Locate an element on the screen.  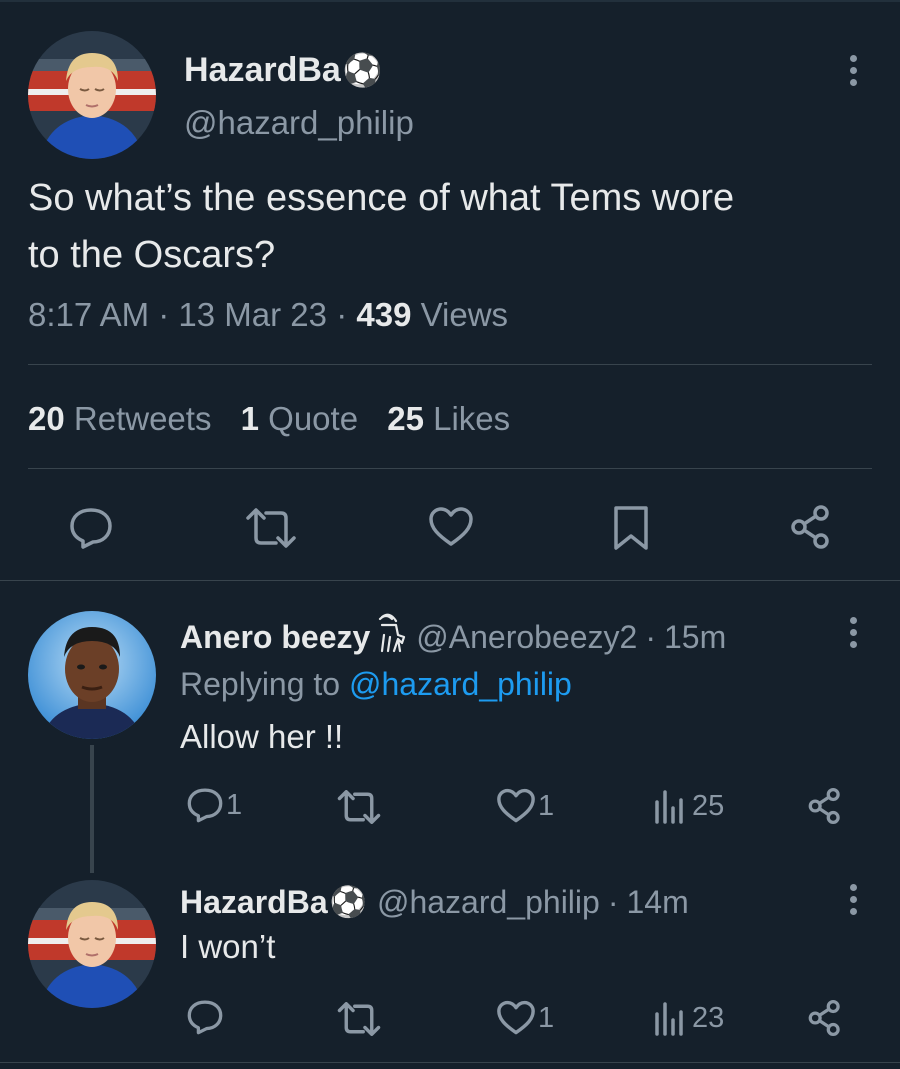
reply-author-handle: @Anerobeezy2 is located at coordinates (526, 637).